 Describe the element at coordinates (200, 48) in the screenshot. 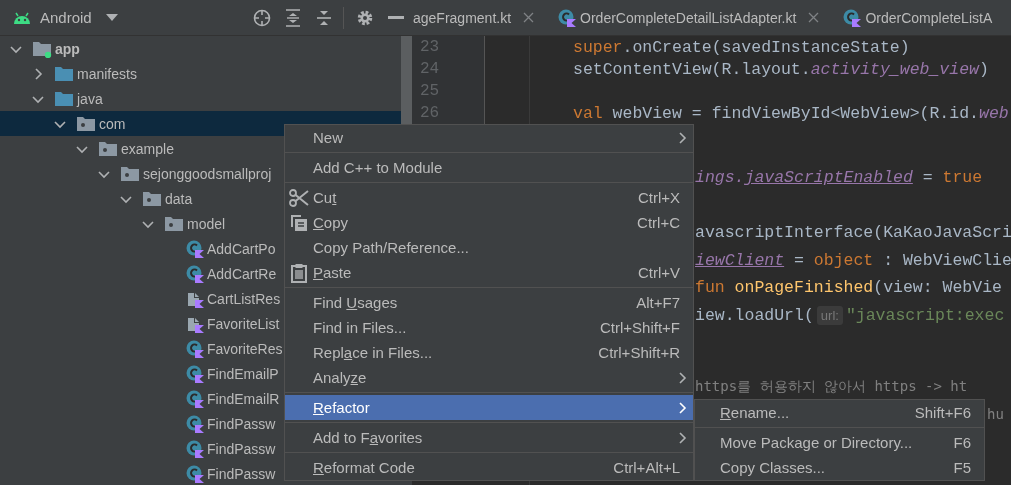

I see `tree-item: app` at that location.